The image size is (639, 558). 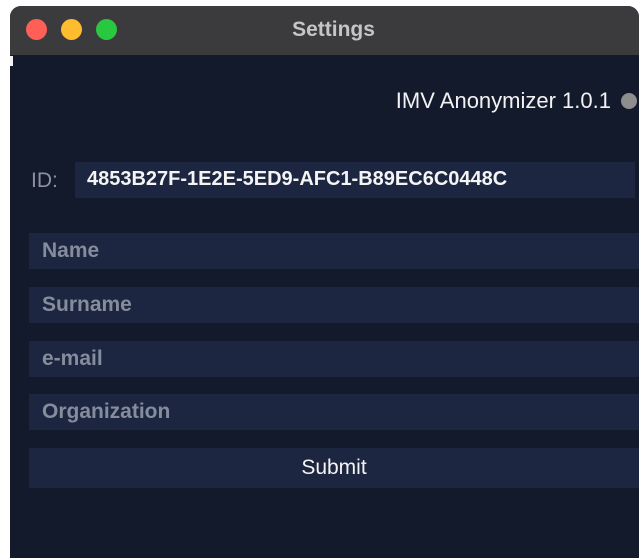 What do you see at coordinates (297, 179) in the screenshot?
I see `id-value: 4853B27F-1E2E-5ED9-AFC1-B89EC6C0448C` at bounding box center [297, 179].